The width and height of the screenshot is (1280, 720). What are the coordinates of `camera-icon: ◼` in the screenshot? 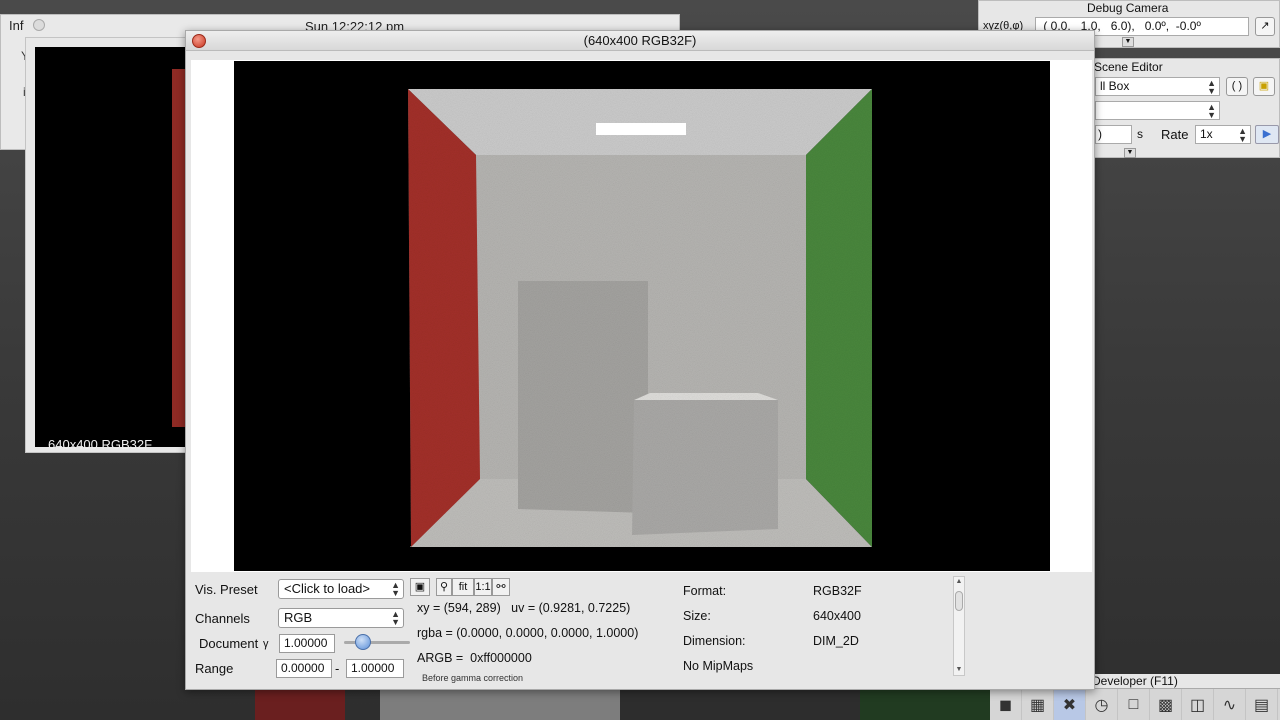 It's located at (1006, 704).